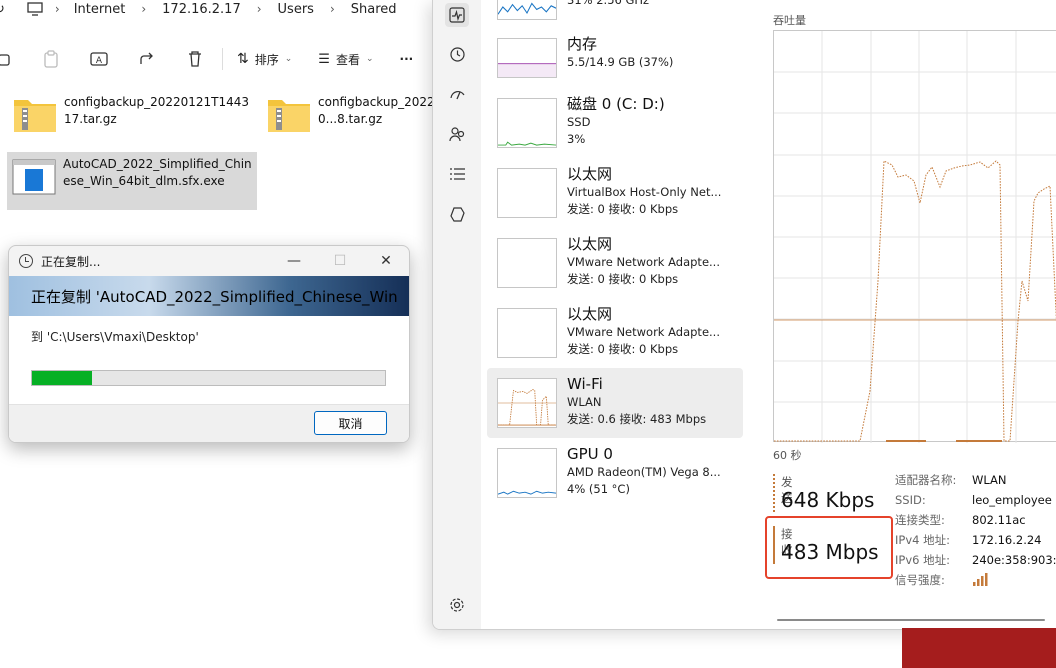 This screenshot has width=1056, height=668. I want to click on sort-icon: ⇅, so click(243, 59).